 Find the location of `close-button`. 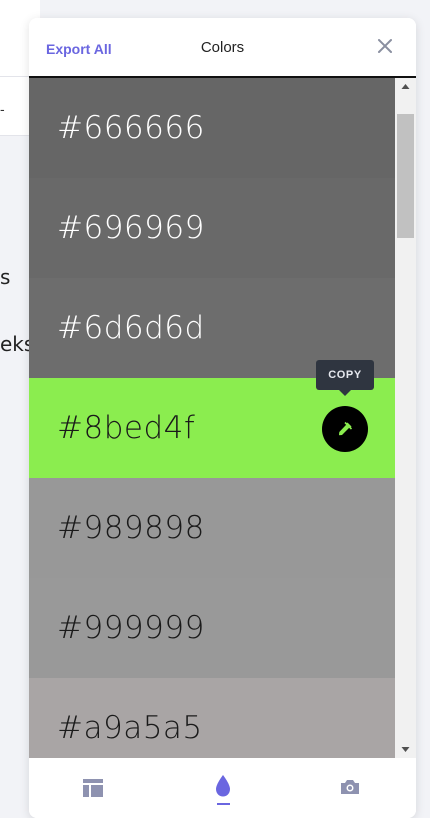

close-button is located at coordinates (385, 46).